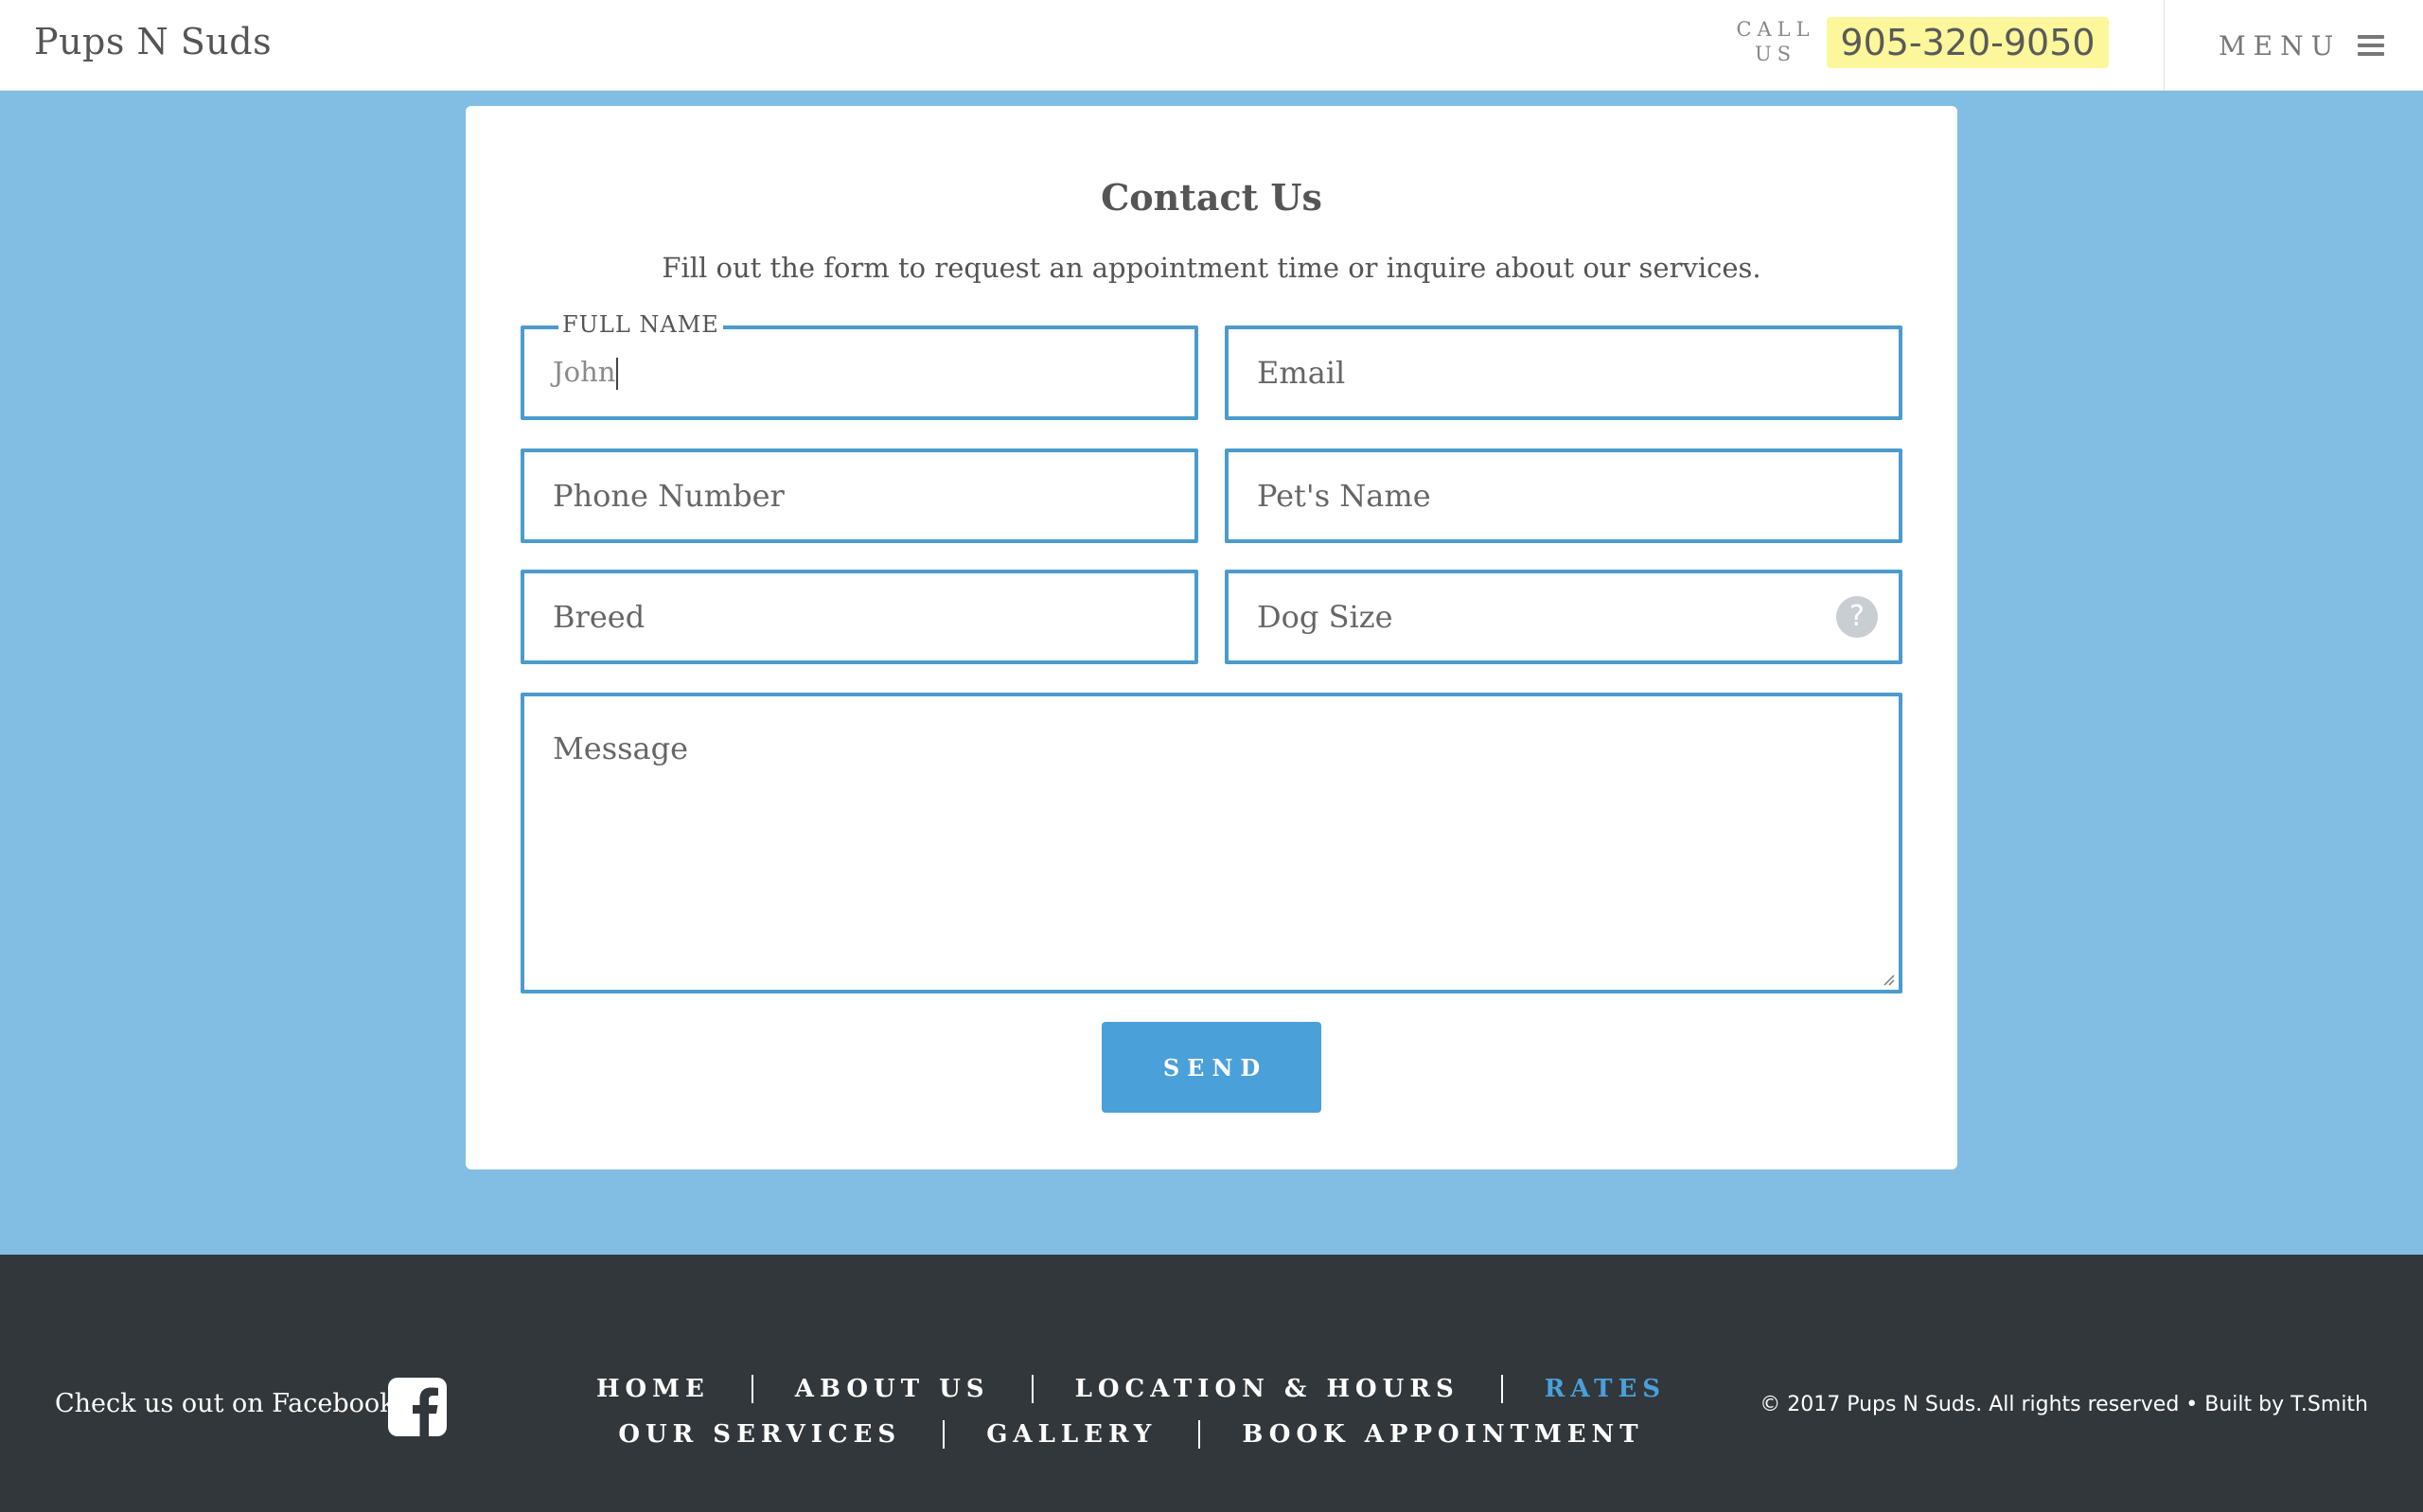 This screenshot has width=2423, height=1512. Describe the element at coordinates (1563, 617) in the screenshot. I see `dog-size-field: Dog Size ?` at that location.